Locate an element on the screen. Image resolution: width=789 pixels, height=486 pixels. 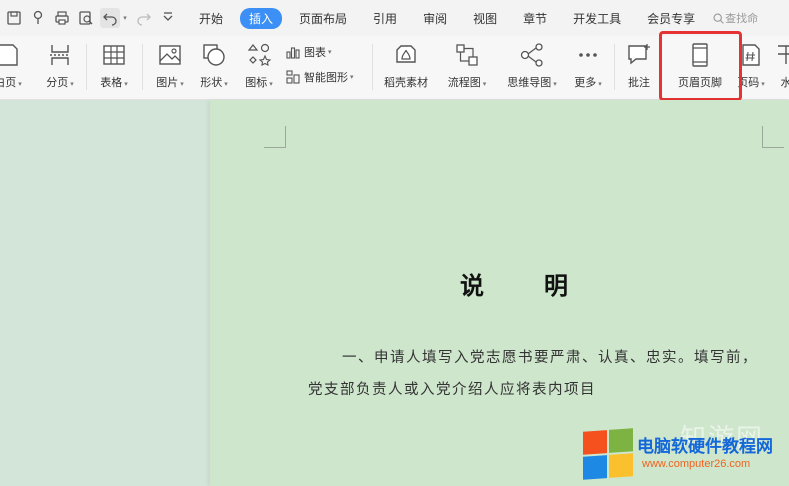
paragraph-line-1: 一、申请人填写入党志愿书要严肃、认真、忠实。填写前， is located at coordinates (550, 358).